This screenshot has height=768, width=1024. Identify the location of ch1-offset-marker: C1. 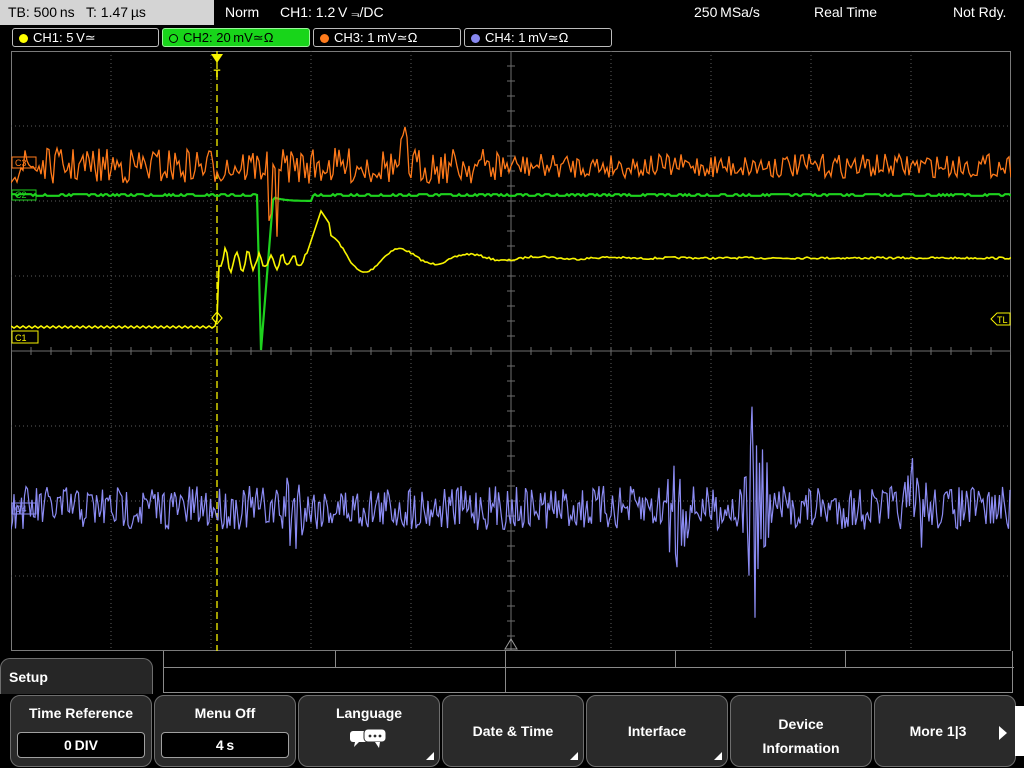
(25, 337).